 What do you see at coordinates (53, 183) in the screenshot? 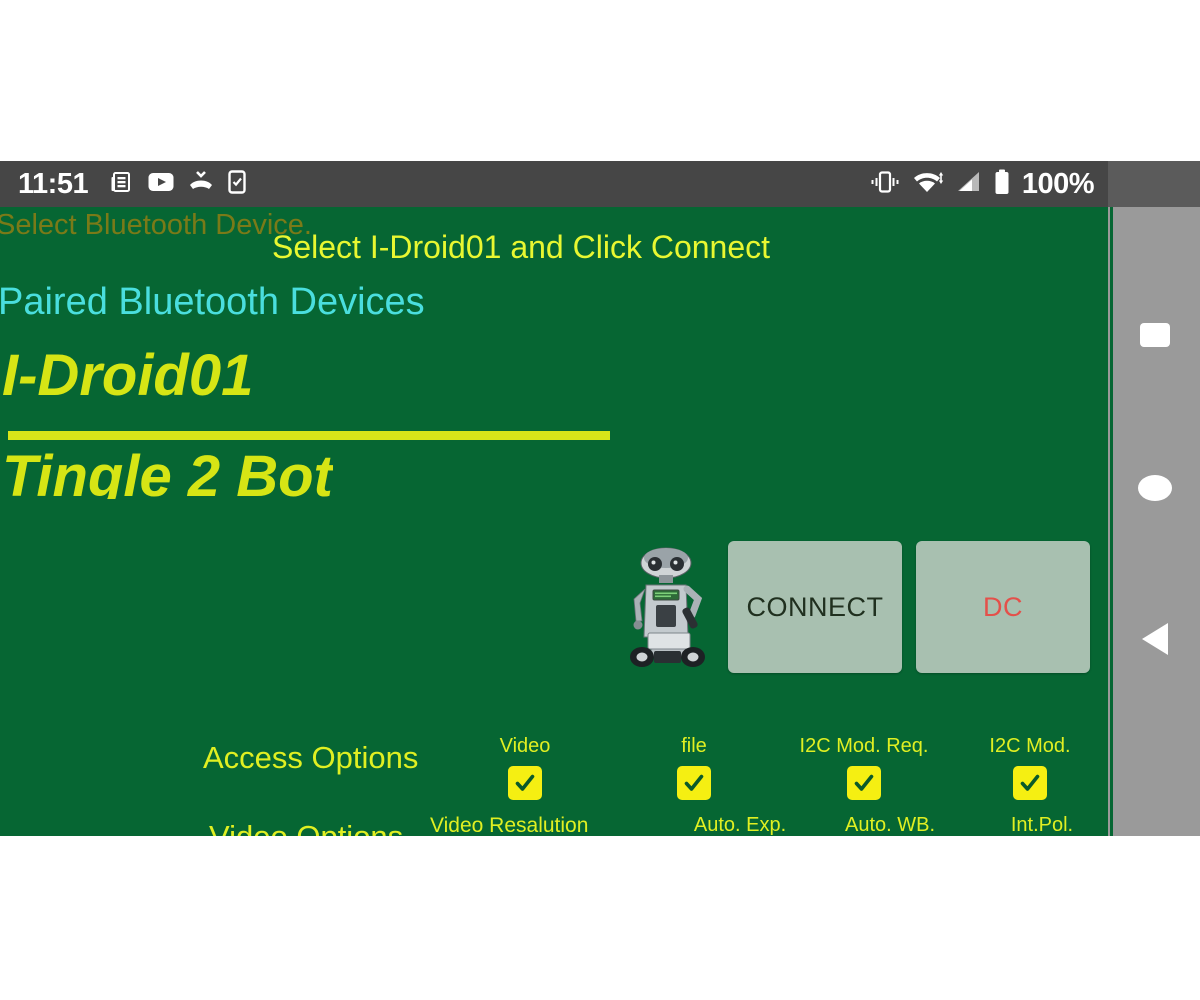
I see `status-bar-clock: 11:51` at bounding box center [53, 183].